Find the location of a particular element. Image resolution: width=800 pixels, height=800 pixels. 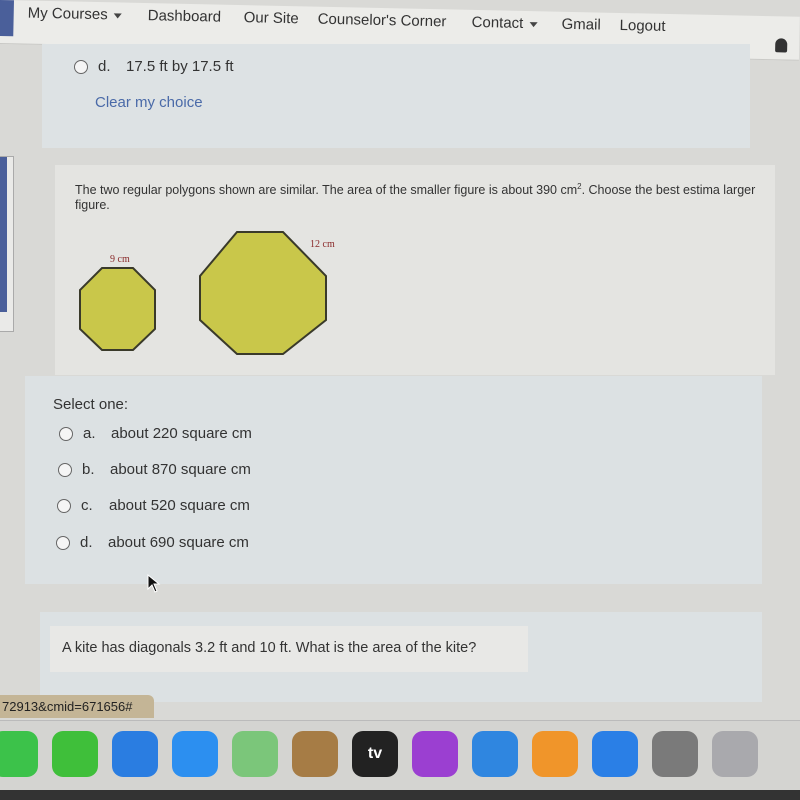

polygons-figure: 9 cm 12 cm is located at coordinates (207, 293).